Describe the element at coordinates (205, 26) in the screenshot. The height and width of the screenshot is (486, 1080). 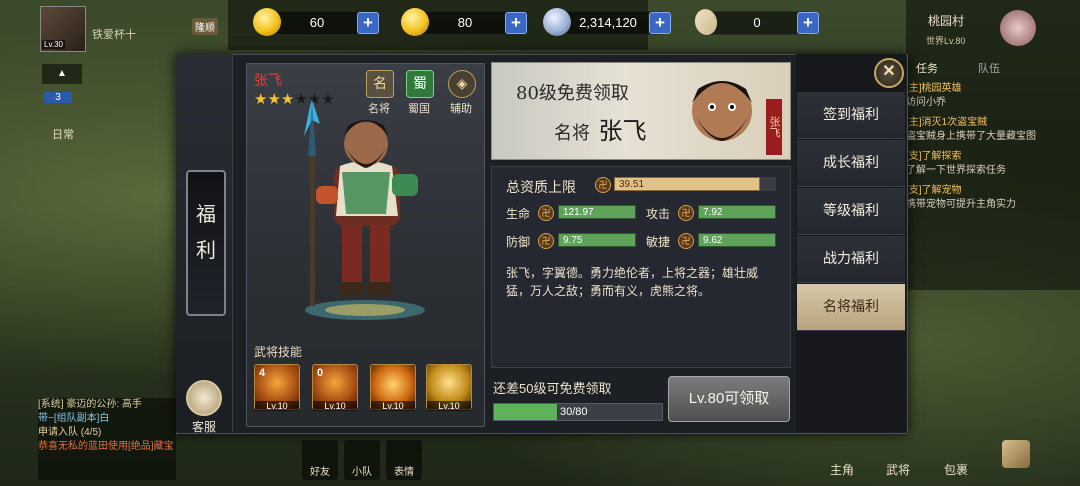
I see `vip-badge: 隆顺` at that location.